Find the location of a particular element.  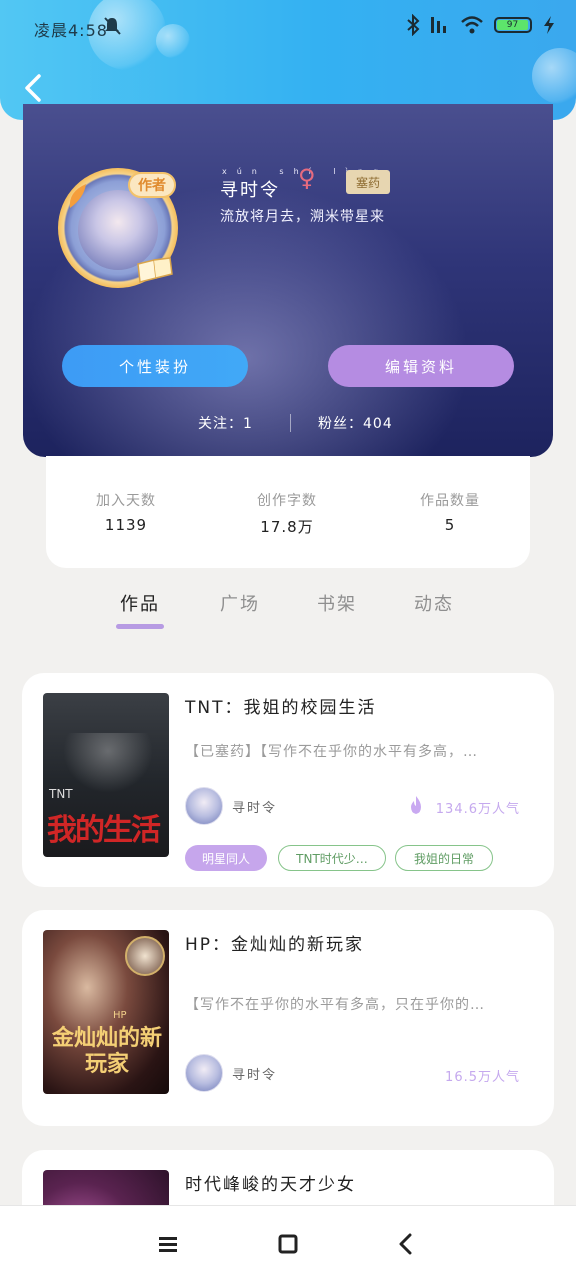

cover-figures is located at coordinates (108, 763).